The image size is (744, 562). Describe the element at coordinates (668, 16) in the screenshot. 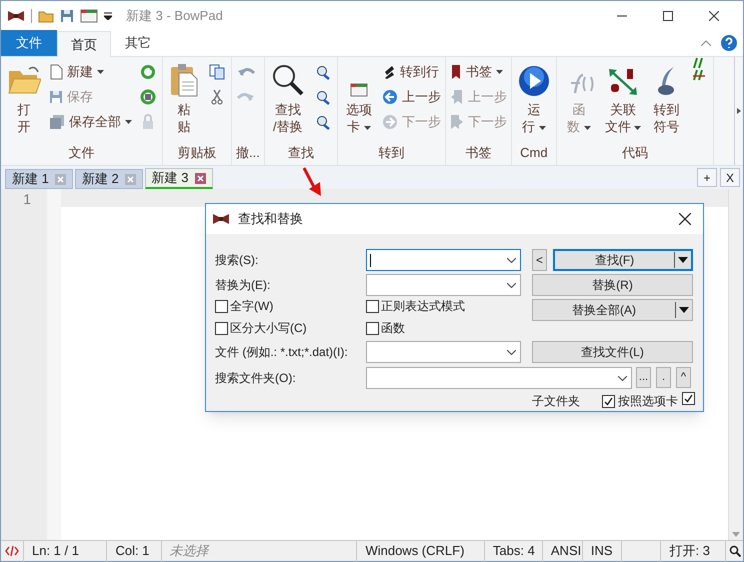

I see `maximize-icon` at that location.